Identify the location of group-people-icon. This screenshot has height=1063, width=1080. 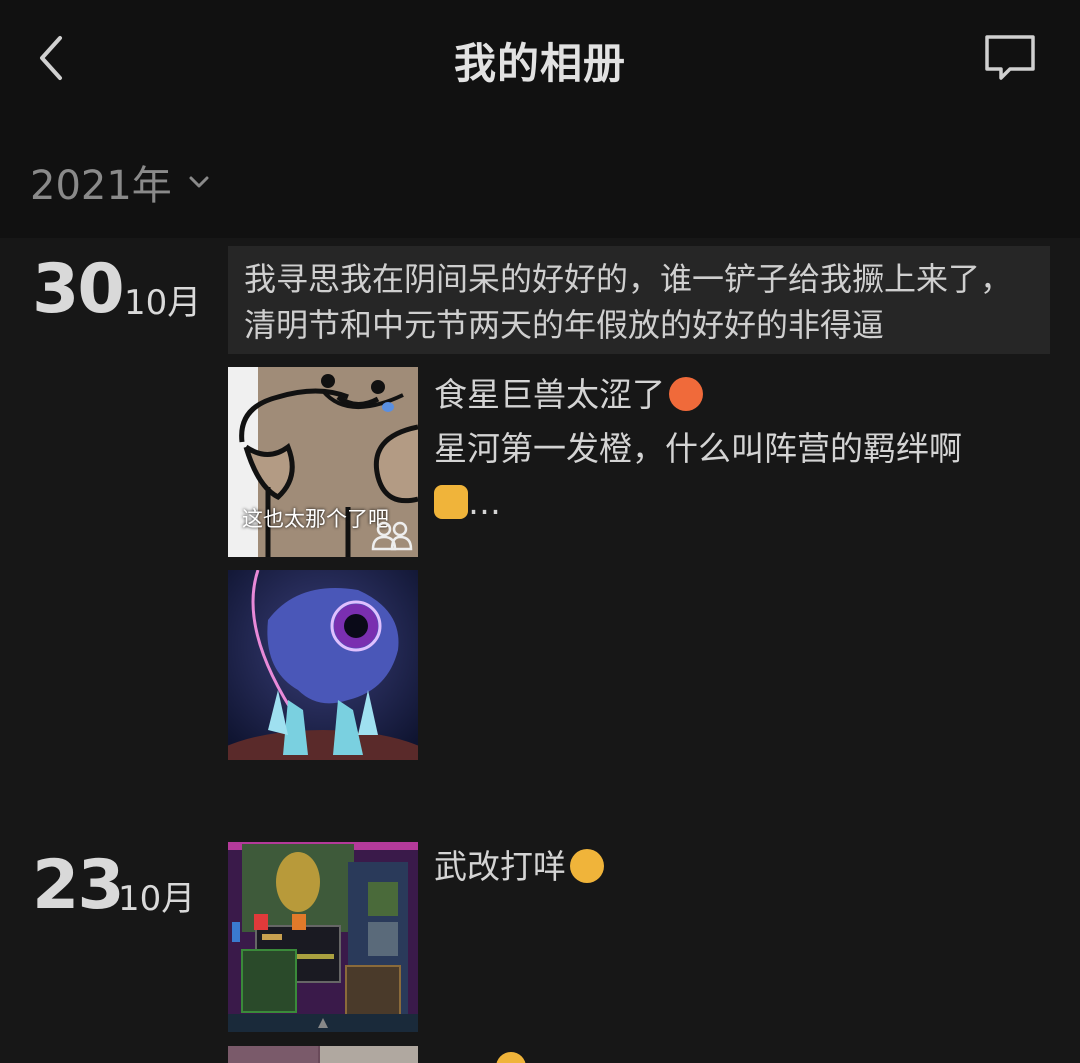
(392, 536).